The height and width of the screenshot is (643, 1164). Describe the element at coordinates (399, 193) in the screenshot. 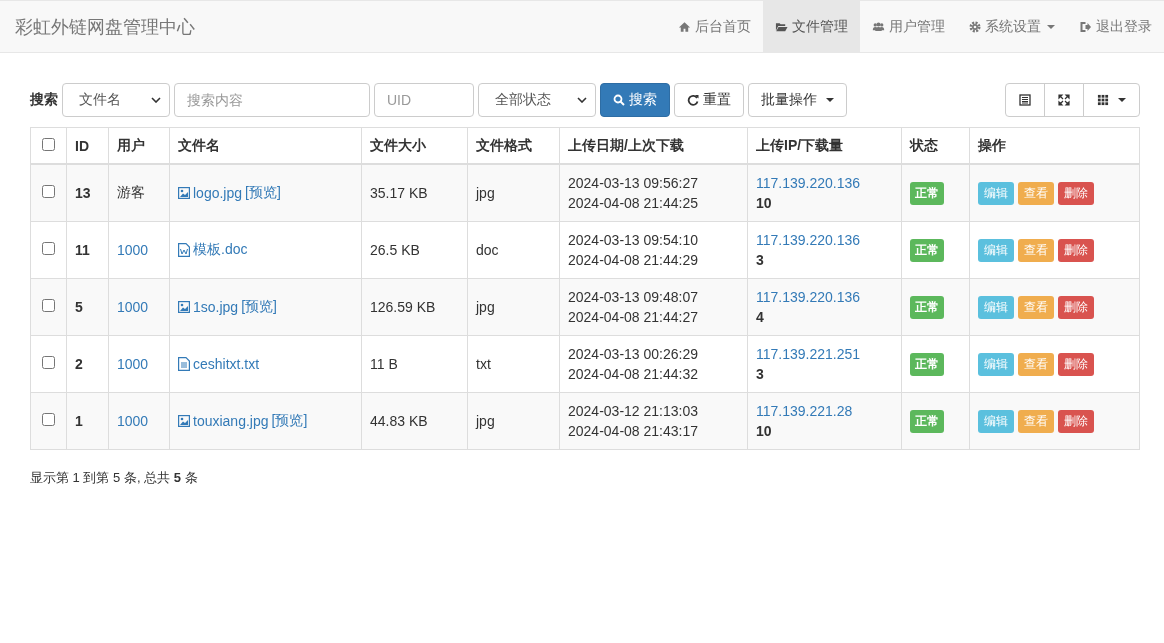

I see `size-cell: 35.17 KB` at that location.